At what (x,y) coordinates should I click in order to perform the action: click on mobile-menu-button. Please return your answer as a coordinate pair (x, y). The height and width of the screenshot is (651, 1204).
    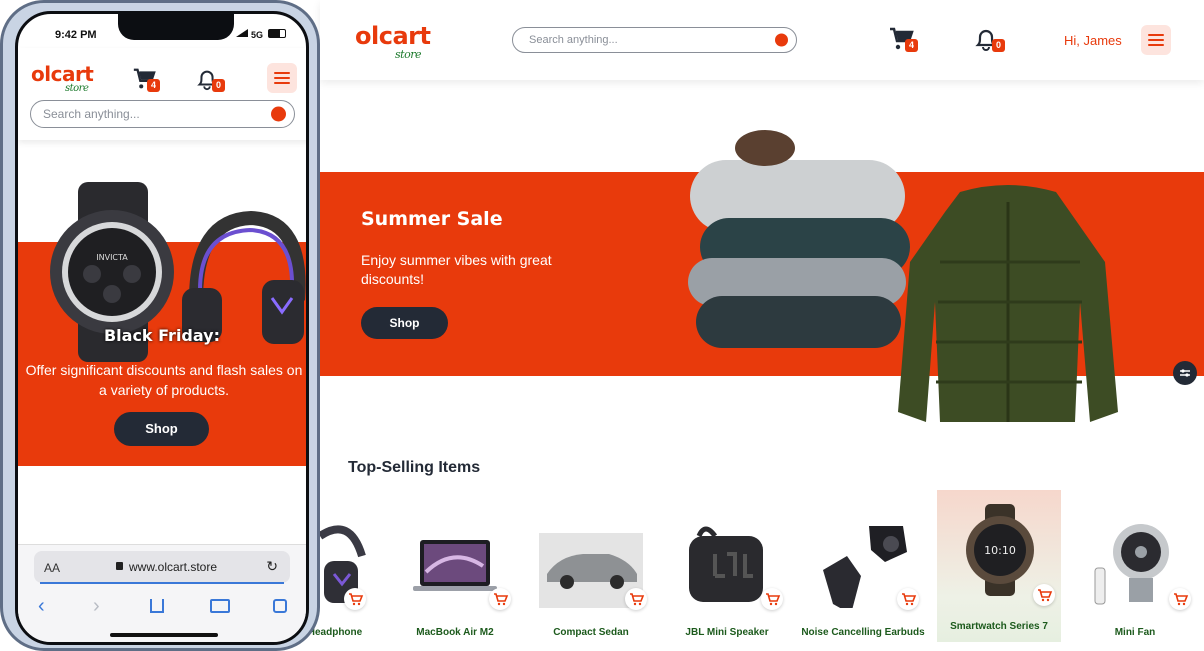
    Looking at the image, I should click on (282, 78).